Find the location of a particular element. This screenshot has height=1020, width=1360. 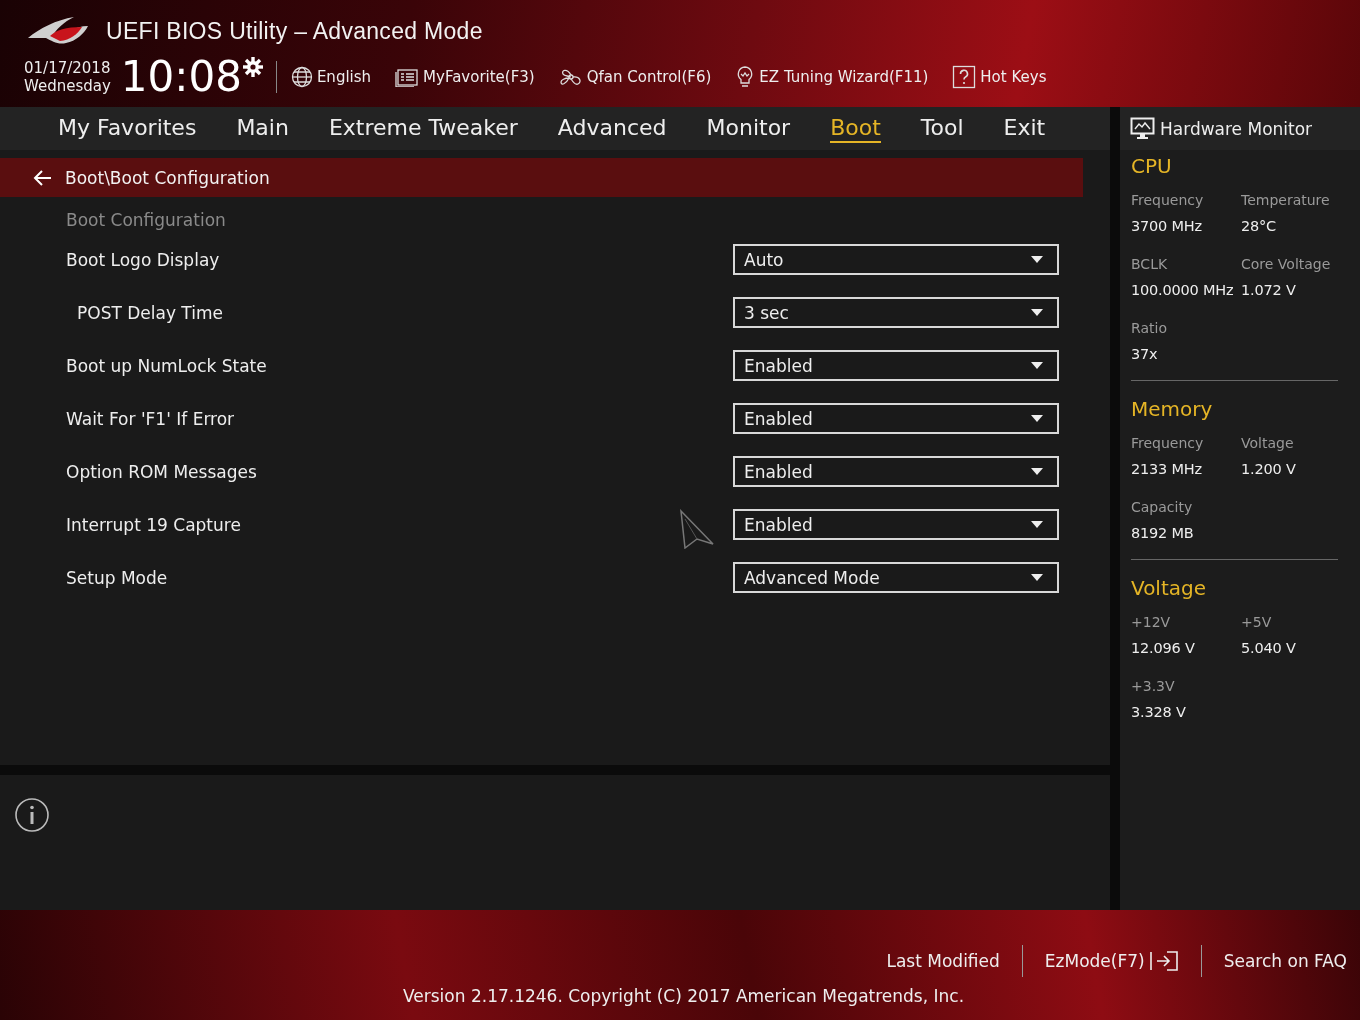

metric-value: 3700 MHz is located at coordinates (1167, 226).